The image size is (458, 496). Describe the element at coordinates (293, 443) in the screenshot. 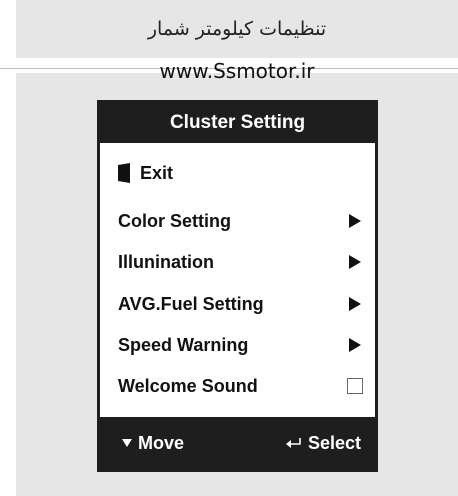

I see `enter-arrow-icon` at that location.